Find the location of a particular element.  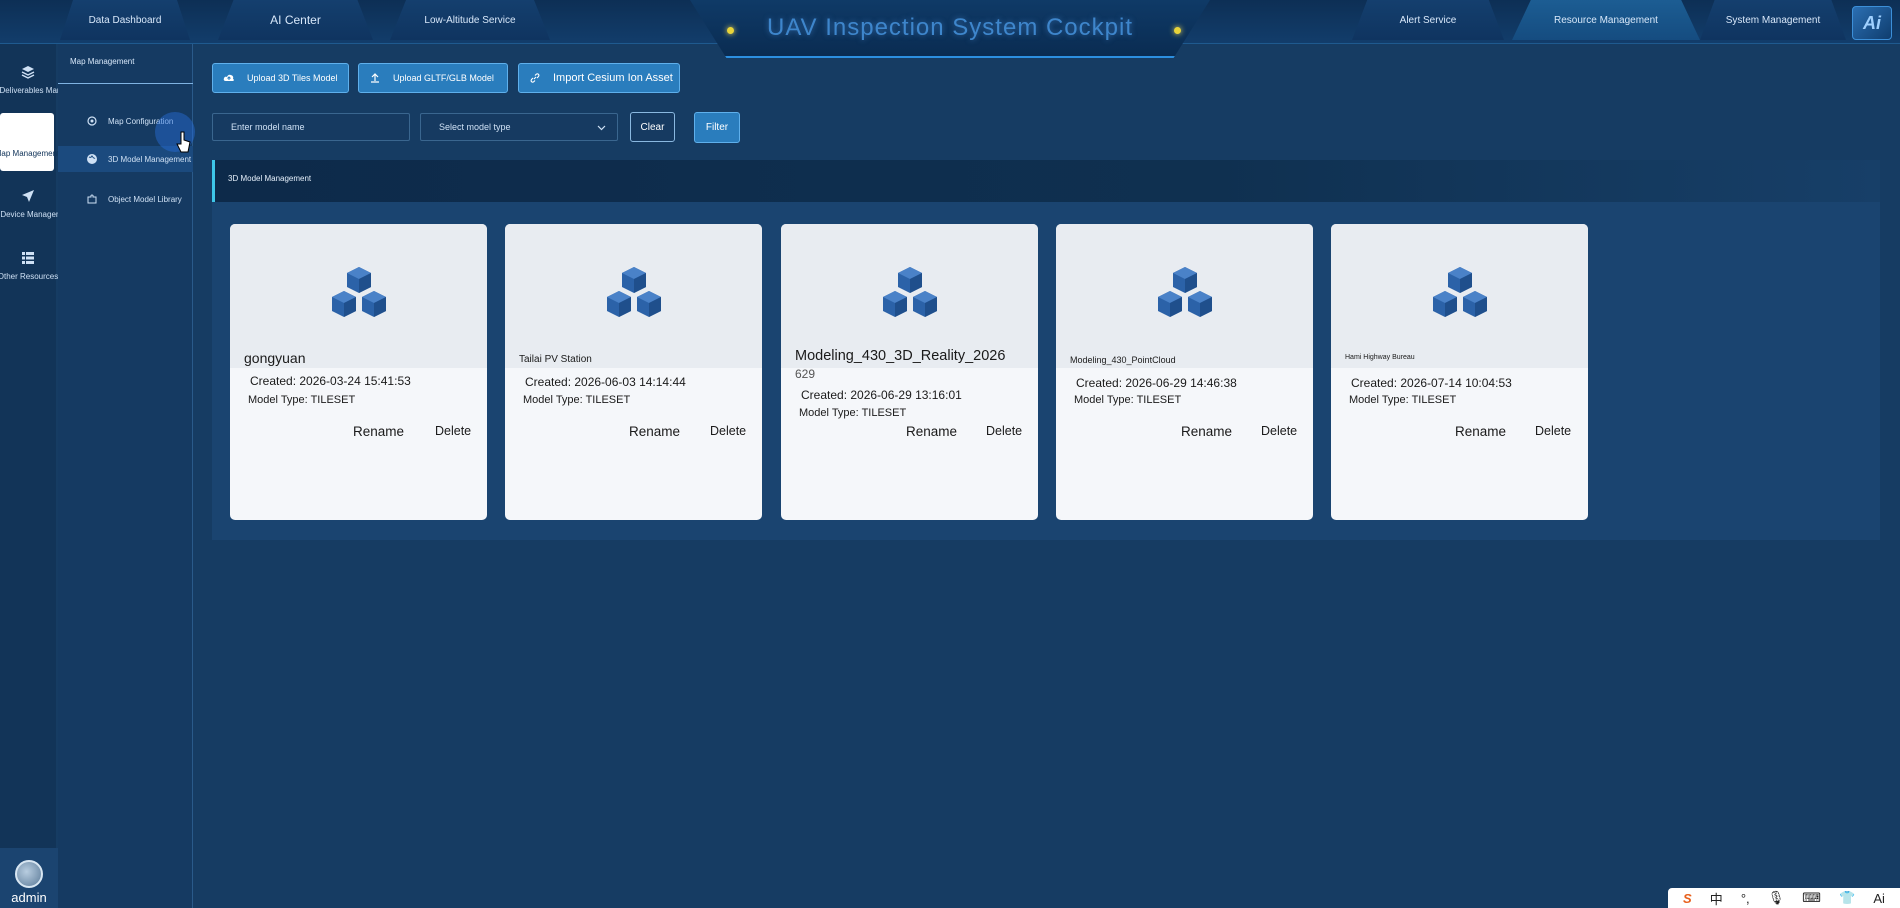

nav-ai-center: AI Center is located at coordinates (295, 20).